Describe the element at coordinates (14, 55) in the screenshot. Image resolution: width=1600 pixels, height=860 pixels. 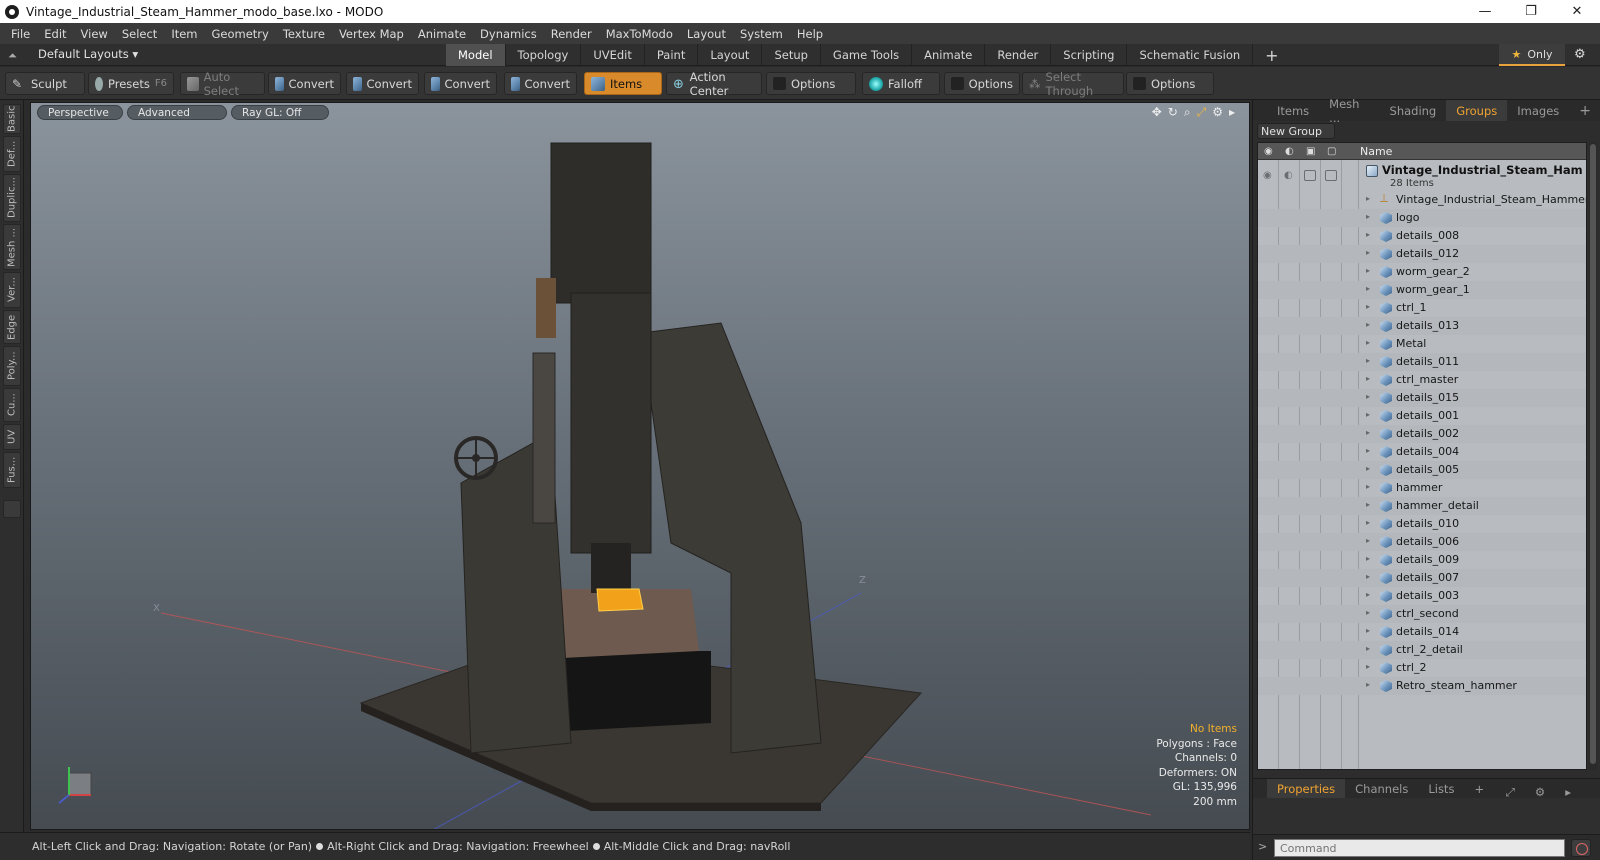
I see `pin-icon: ⏶` at that location.